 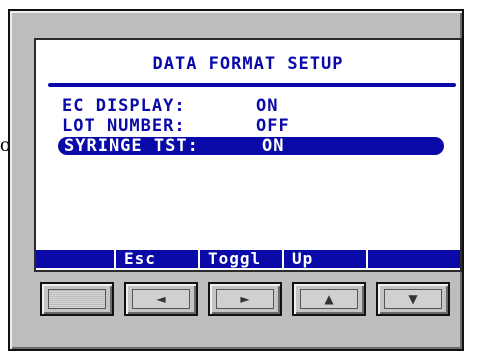 I want to click on softkey-bar: Esc Toggl Up, so click(x=248, y=259).